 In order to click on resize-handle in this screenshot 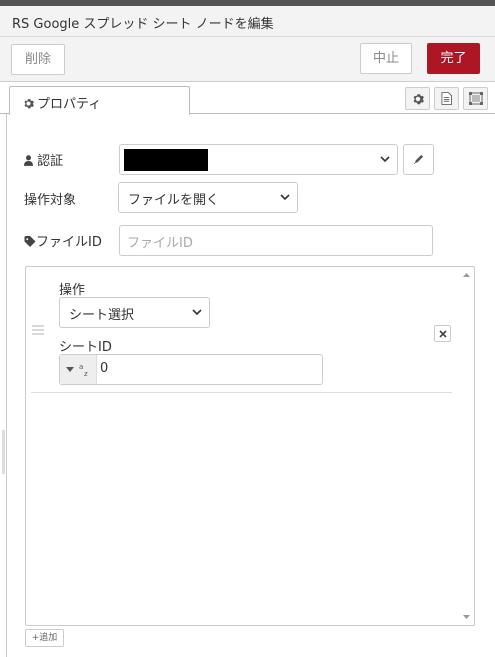, I will do `click(3, 452)`.